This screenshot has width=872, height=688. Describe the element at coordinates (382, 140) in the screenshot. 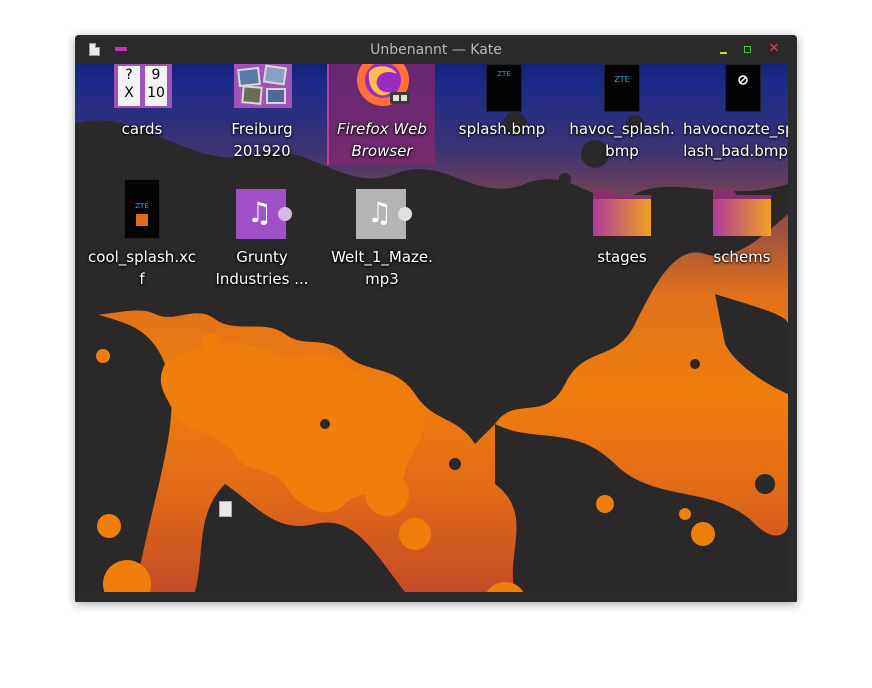

I see `desktop-icon-label: Firefox Web Browser` at that location.